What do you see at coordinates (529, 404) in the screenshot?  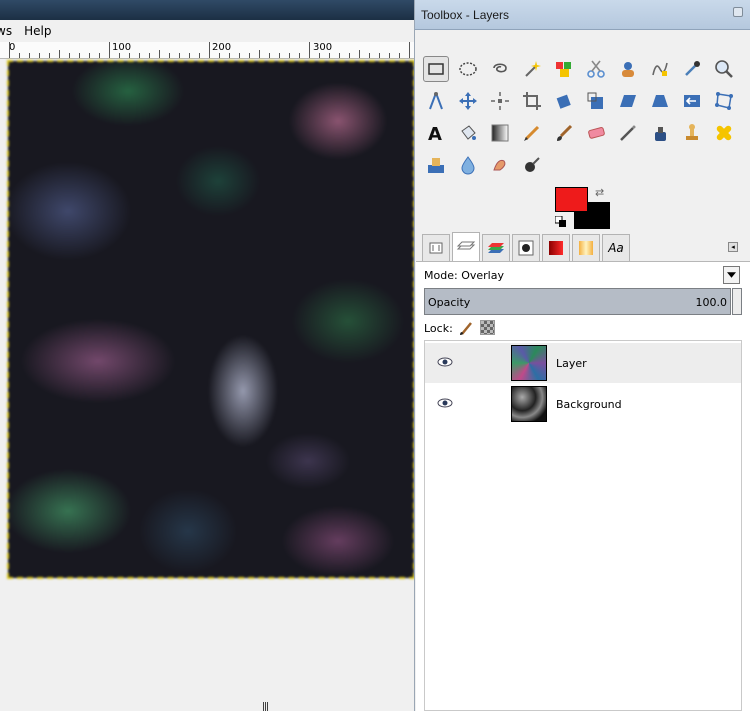 I see `layer-thumbnail` at bounding box center [529, 404].